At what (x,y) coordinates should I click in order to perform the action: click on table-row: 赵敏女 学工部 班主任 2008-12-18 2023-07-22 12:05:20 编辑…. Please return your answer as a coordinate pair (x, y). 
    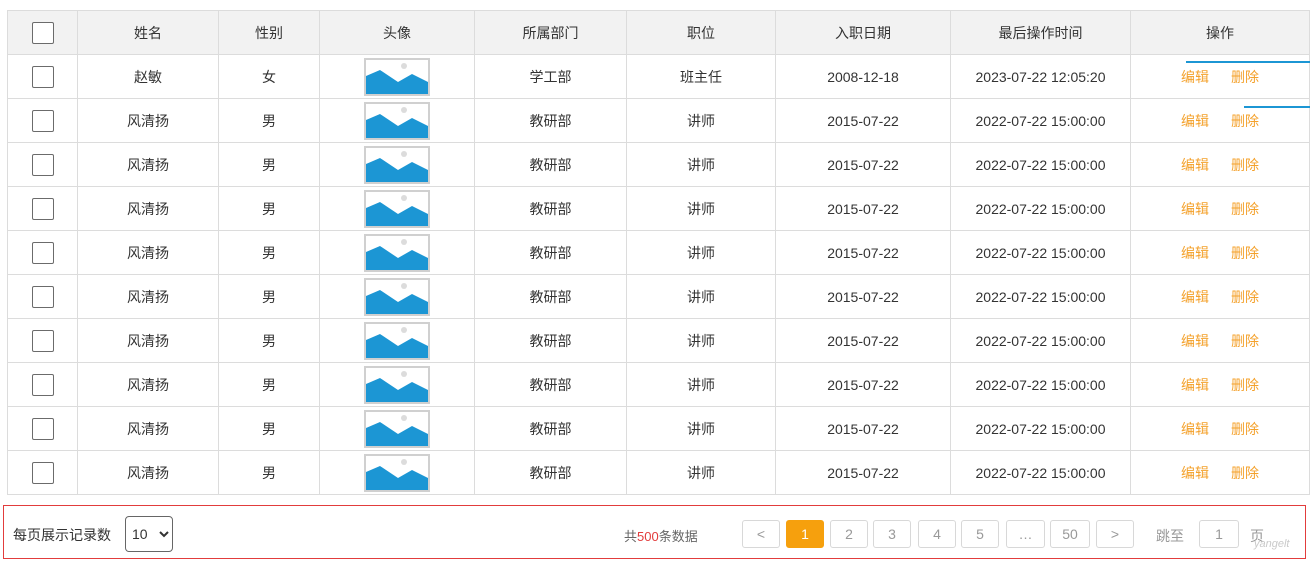
    Looking at the image, I should click on (658, 76).